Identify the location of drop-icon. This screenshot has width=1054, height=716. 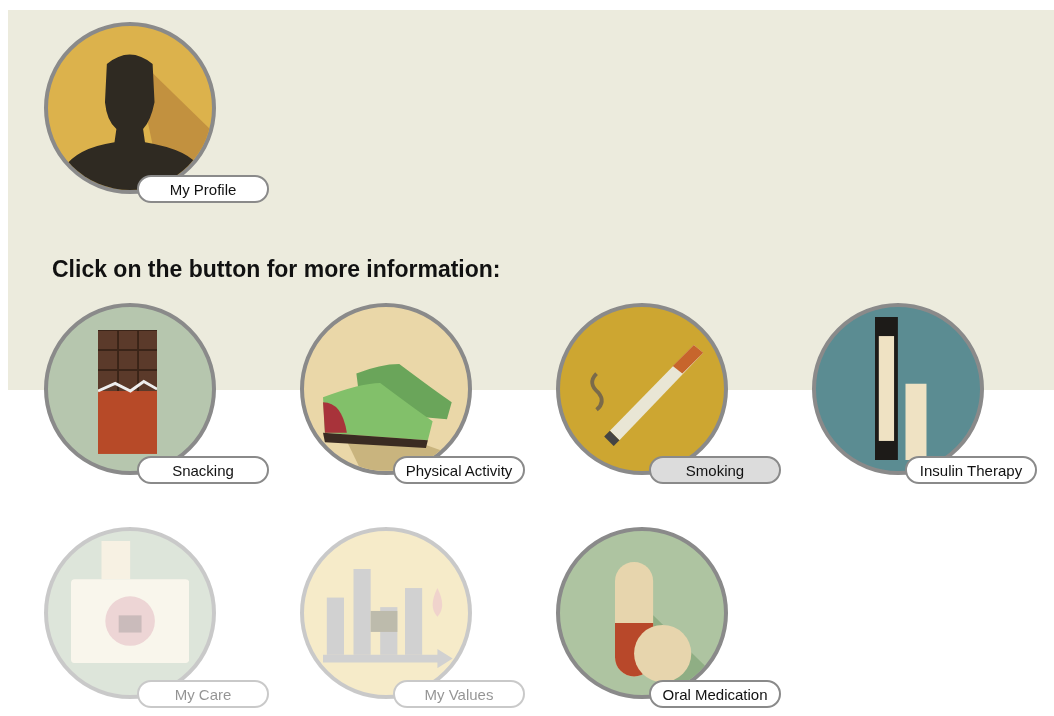
(437, 602).